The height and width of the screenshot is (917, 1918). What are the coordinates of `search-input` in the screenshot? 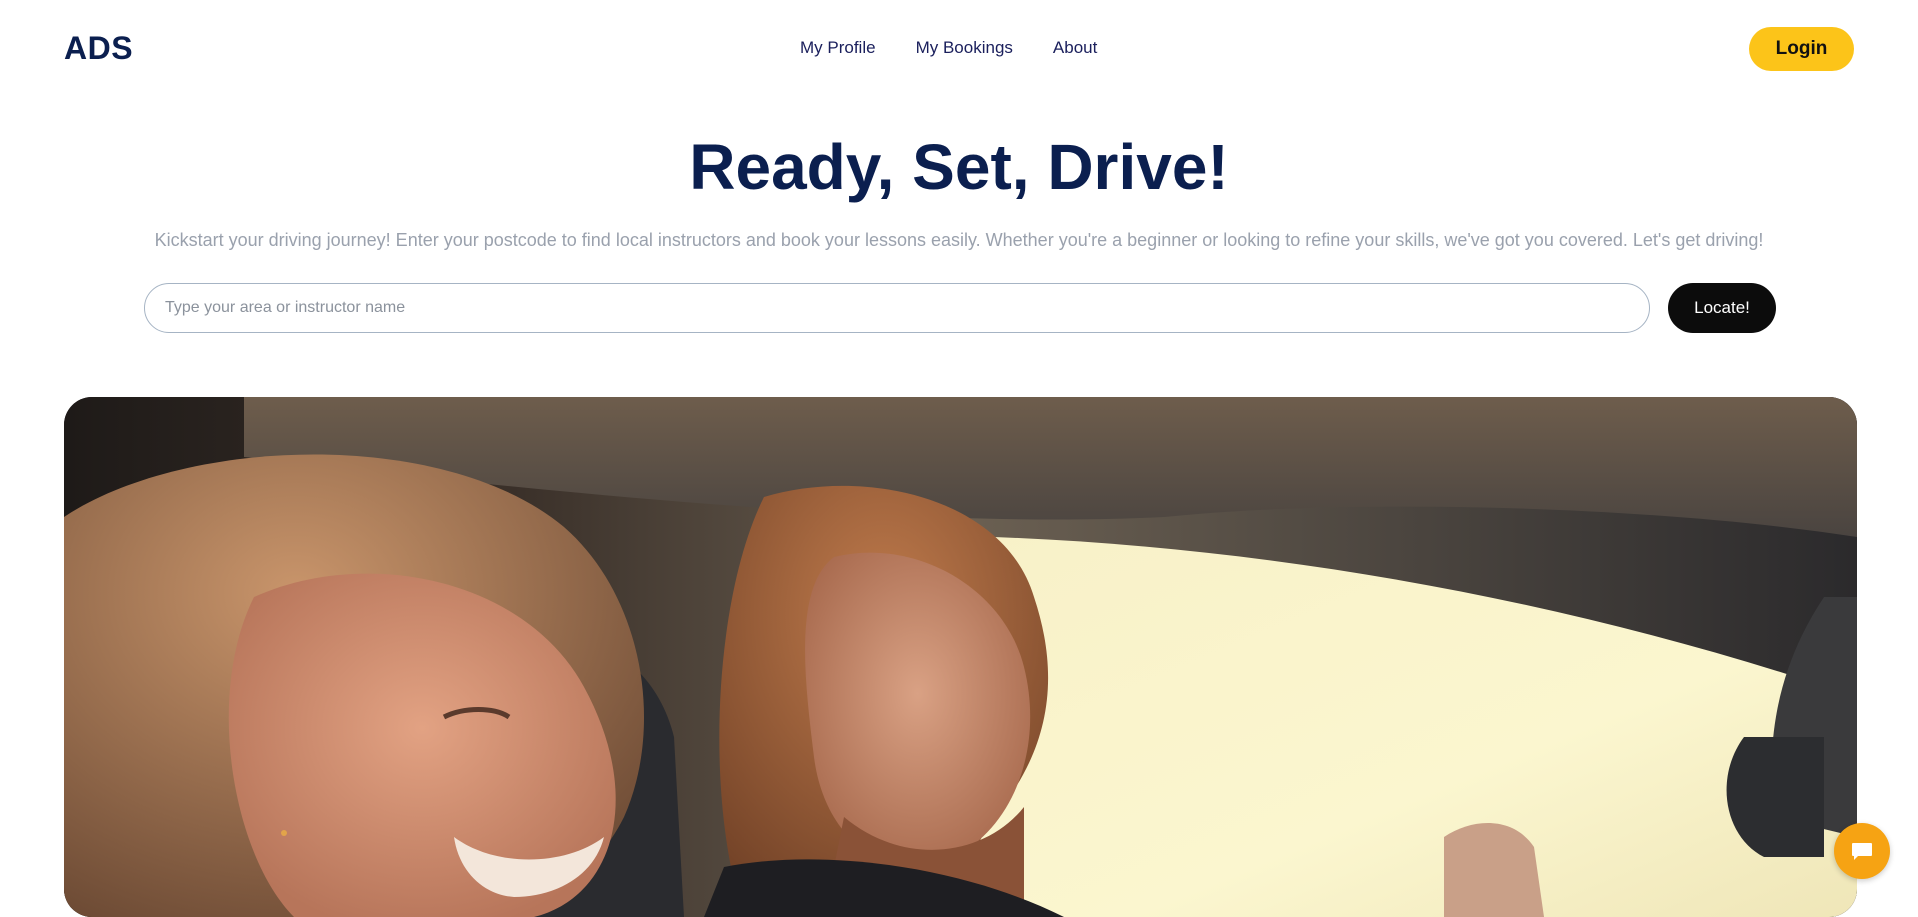 It's located at (897, 308).